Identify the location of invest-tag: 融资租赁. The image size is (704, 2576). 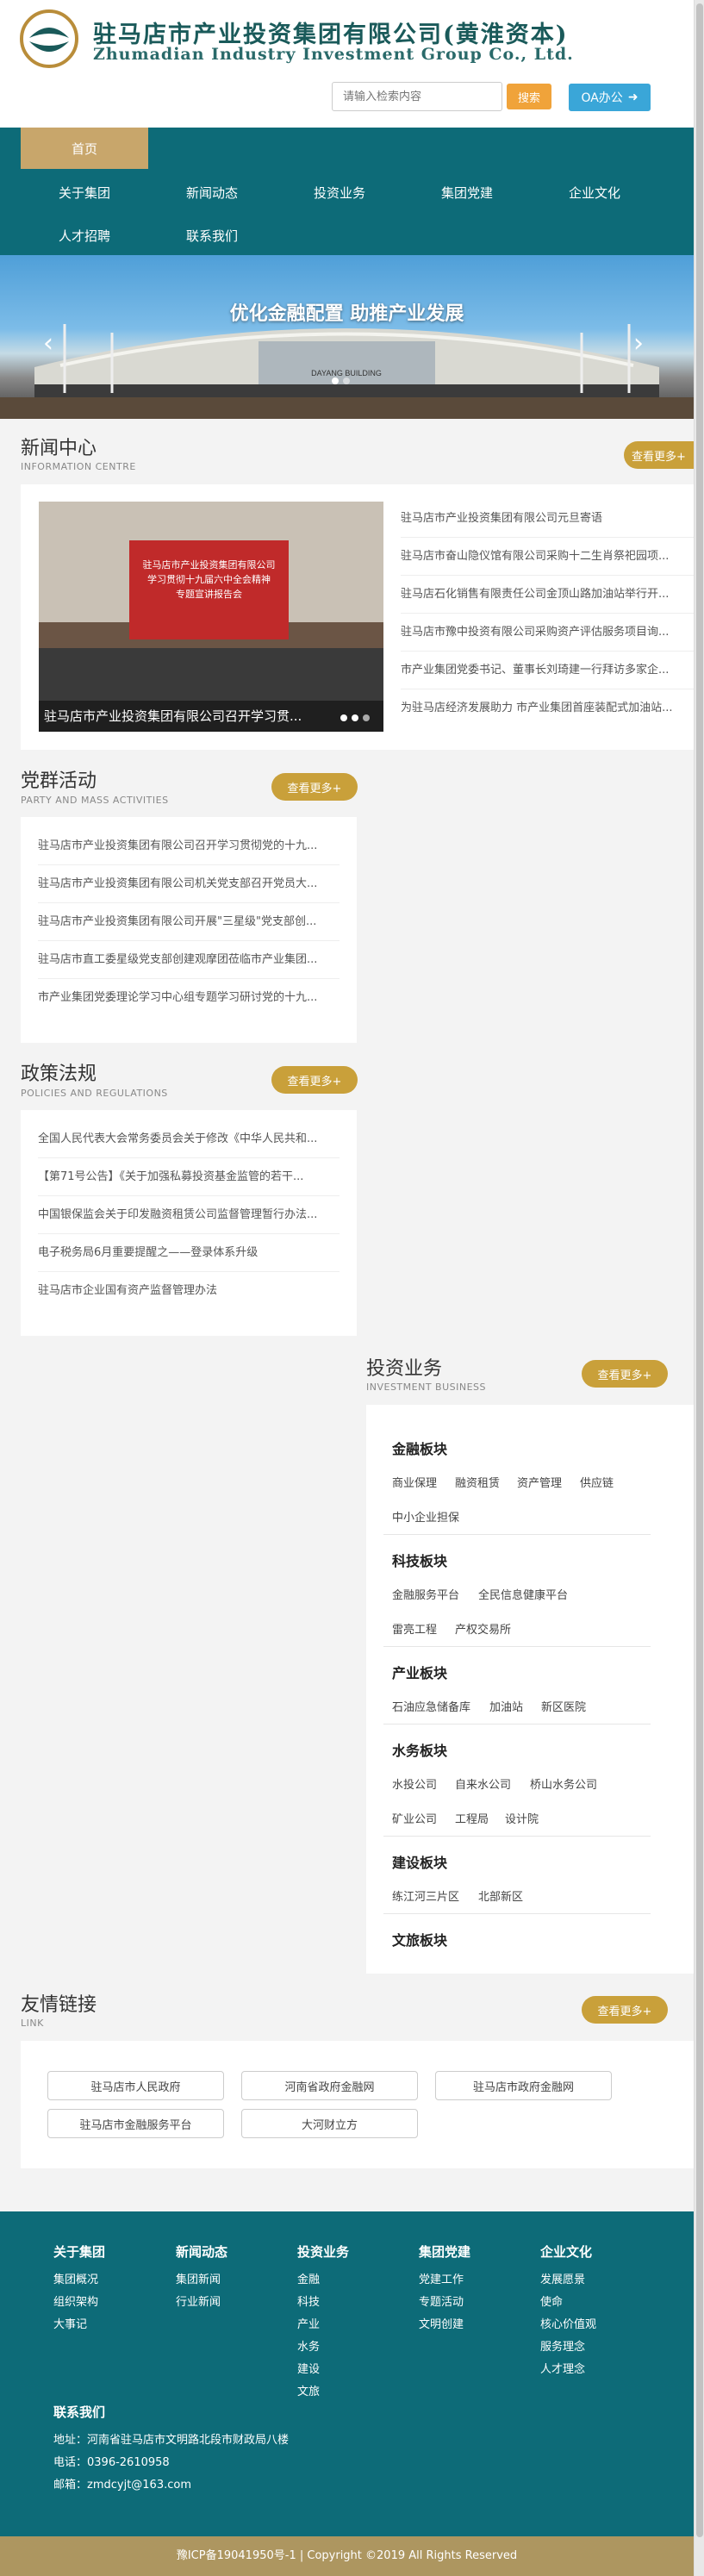
(477, 1482).